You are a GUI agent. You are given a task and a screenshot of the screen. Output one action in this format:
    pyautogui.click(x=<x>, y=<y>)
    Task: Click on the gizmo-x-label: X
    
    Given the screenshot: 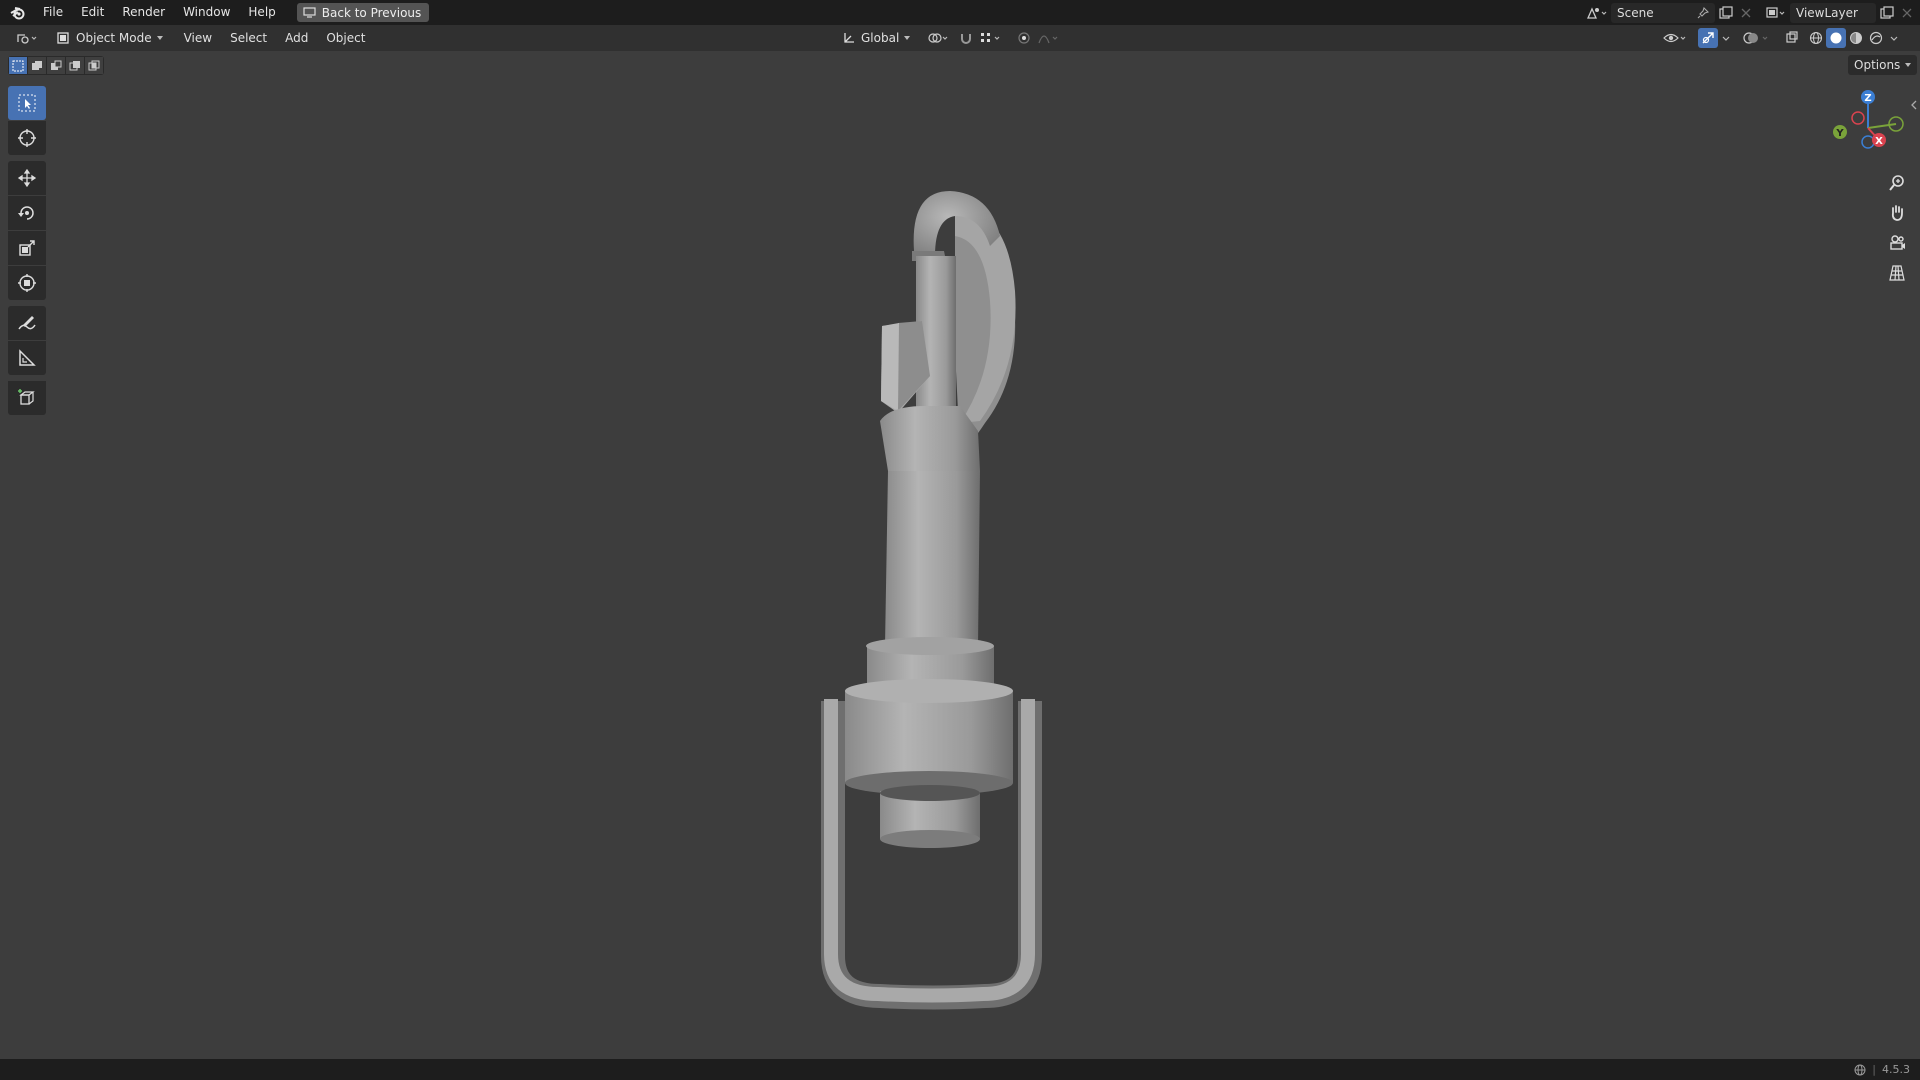 What is the action you would take?
    pyautogui.click(x=1879, y=141)
    